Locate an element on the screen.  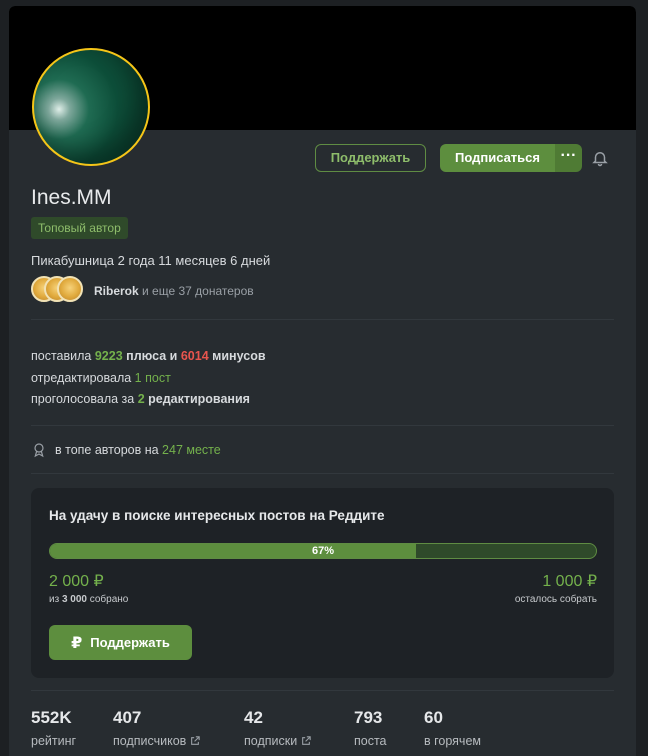
top-authors-row: в топе авторов на 247 месте is located at coordinates (126, 450).